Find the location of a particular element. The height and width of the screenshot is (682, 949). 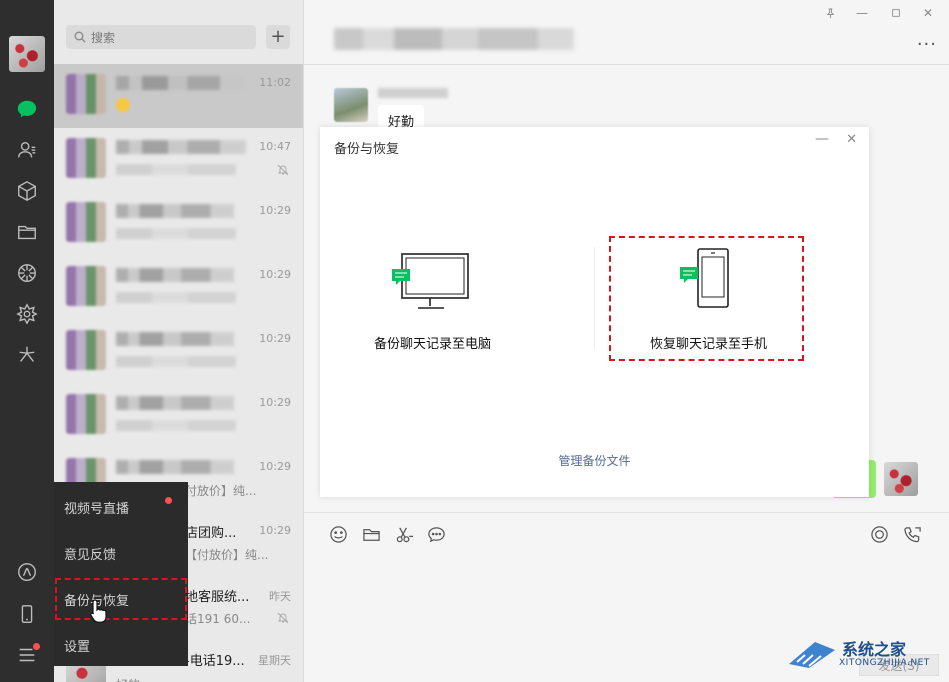

chat-history-icon is located at coordinates (436, 534).